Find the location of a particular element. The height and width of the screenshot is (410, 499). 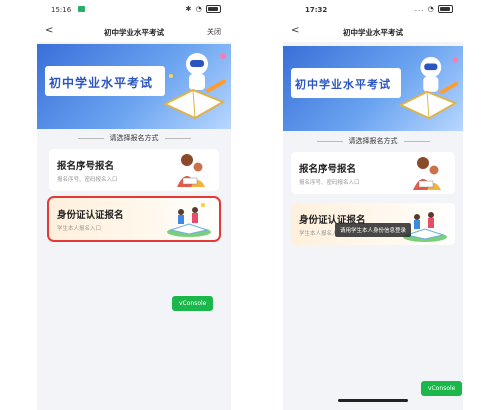

toast-message: 请用学生本人身份信息登录 is located at coordinates (373, 230).